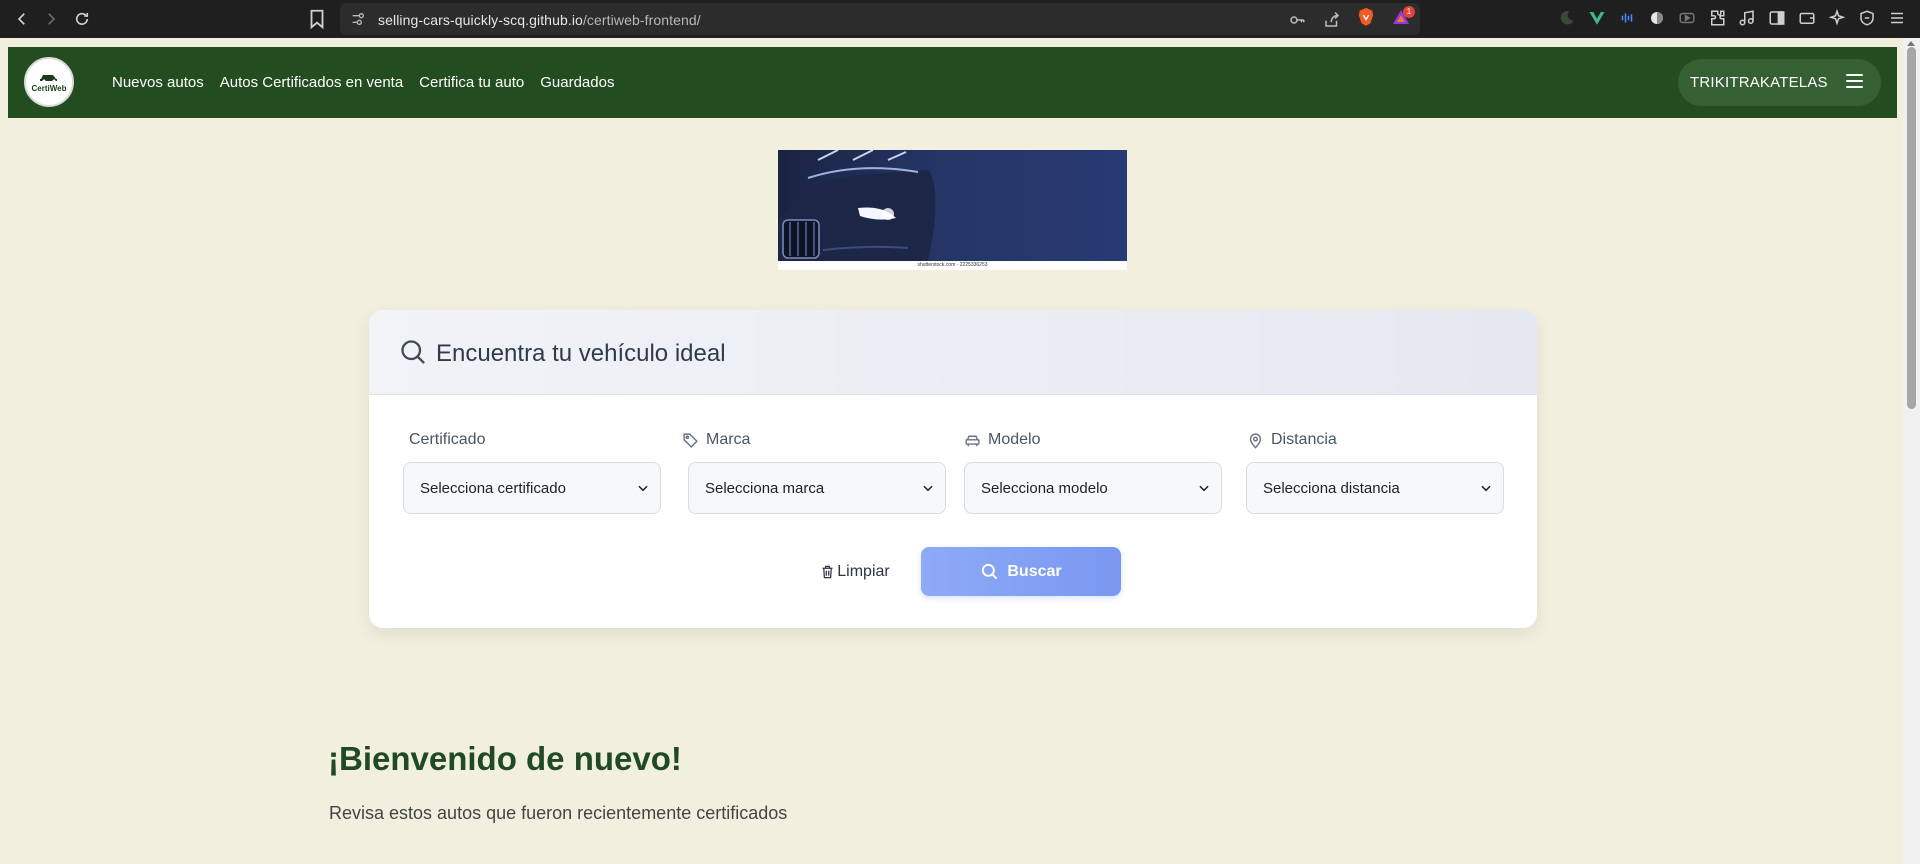  Describe the element at coordinates (48, 79) in the screenshot. I see `logo-car-icon` at that location.